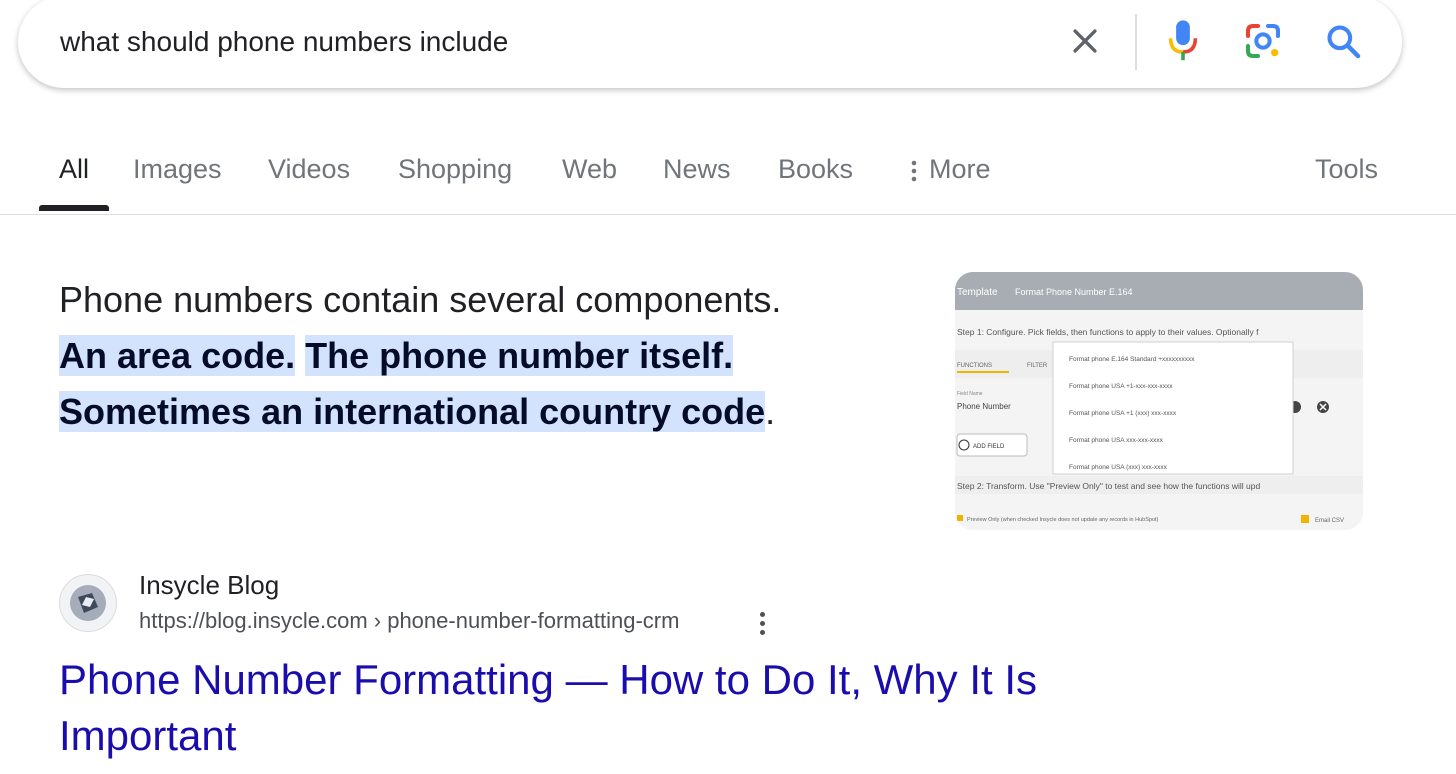 The width and height of the screenshot is (1456, 774). I want to click on answer-highlight-number: The phone number itself., so click(519, 355).